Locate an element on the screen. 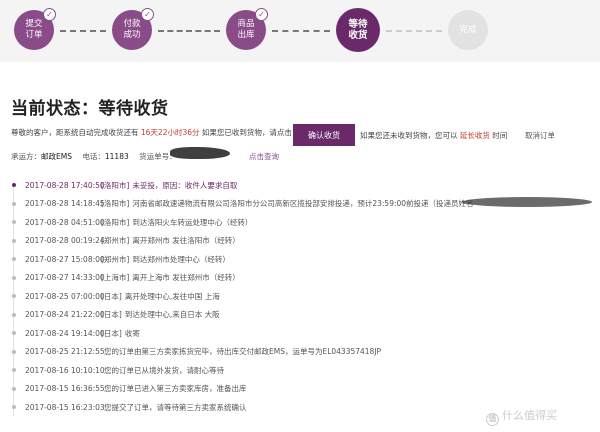 Image resolution: width=600 pixels, height=432 pixels. step-payment-success: 付款 成功 ✓ is located at coordinates (133, 29).